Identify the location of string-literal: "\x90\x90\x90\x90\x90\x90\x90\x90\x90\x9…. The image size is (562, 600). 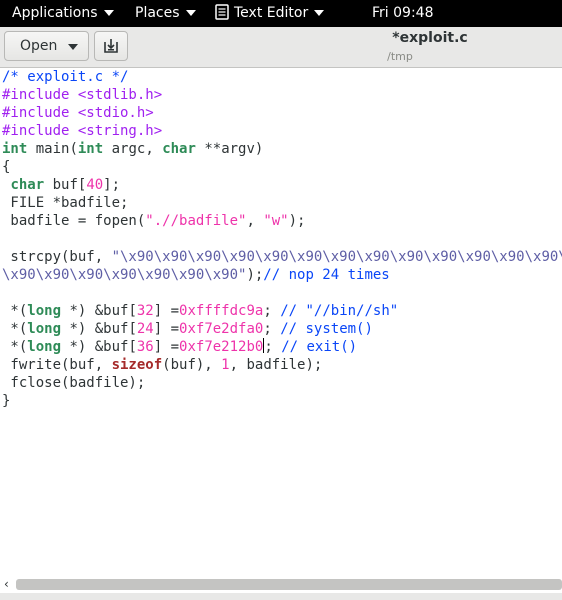
(336, 257).